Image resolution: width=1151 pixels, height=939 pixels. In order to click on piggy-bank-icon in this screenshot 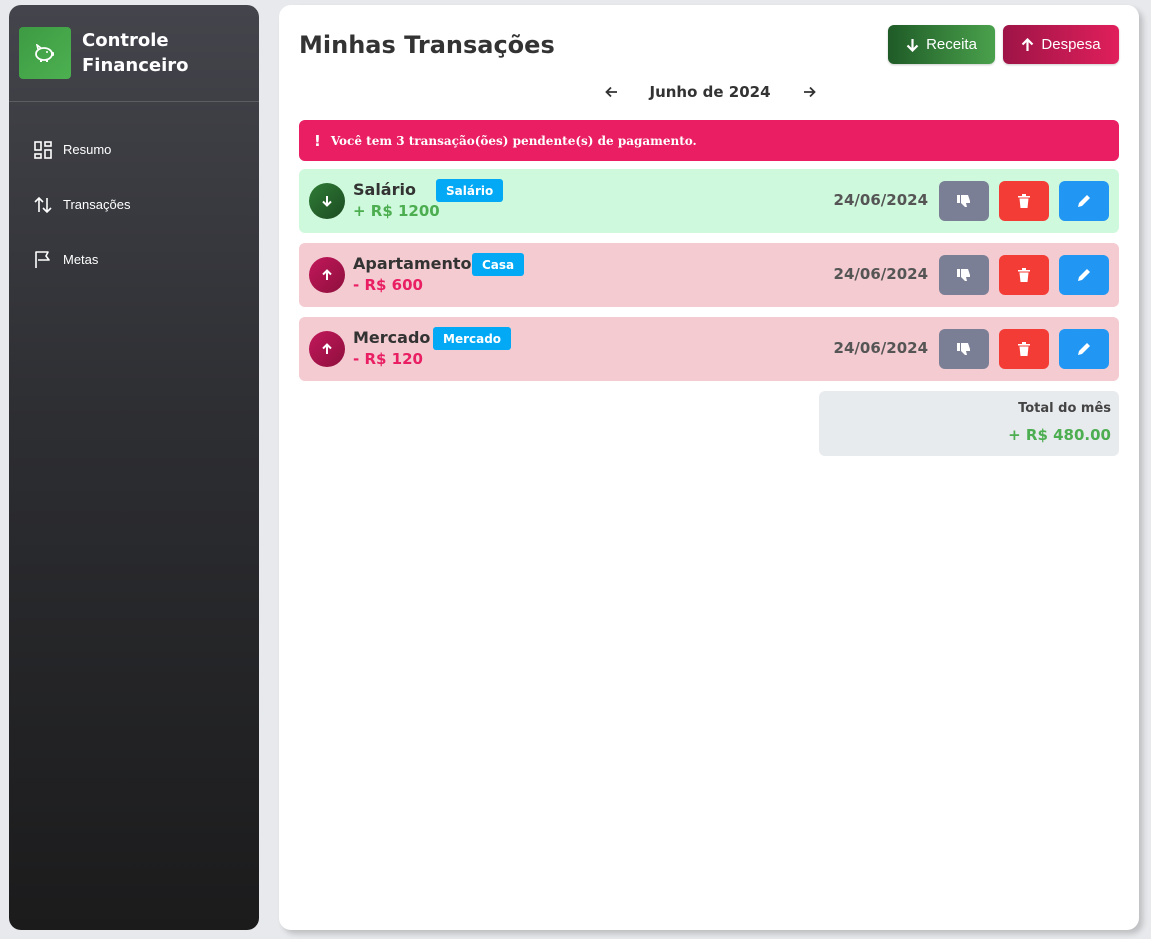, I will do `click(45, 53)`.